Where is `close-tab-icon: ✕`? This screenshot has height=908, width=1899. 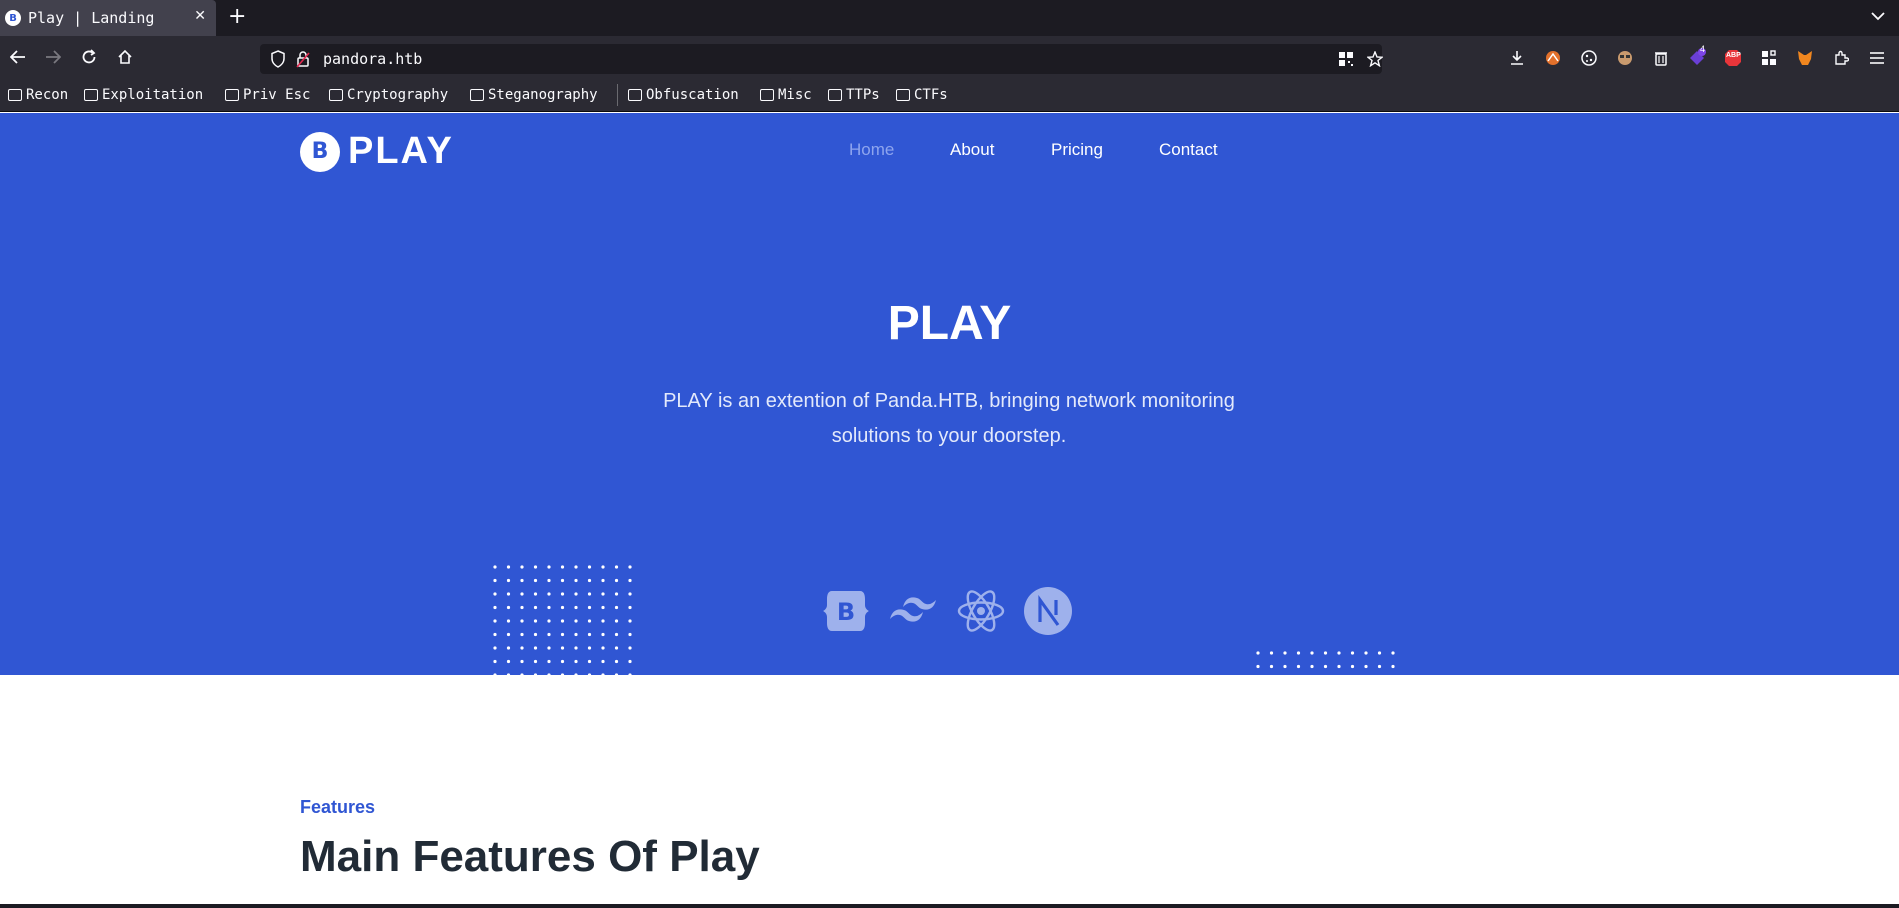 close-tab-icon: ✕ is located at coordinates (200, 16).